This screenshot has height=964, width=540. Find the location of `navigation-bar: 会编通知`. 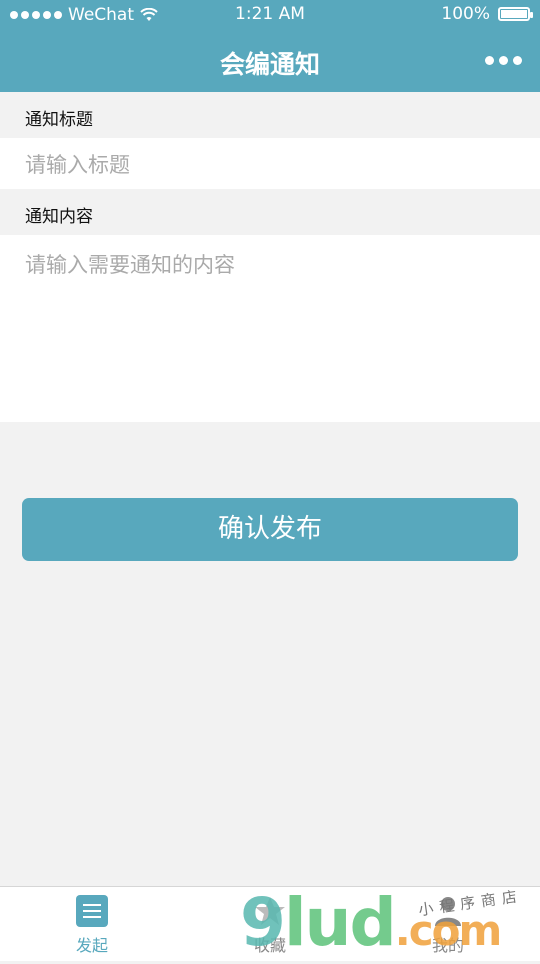

navigation-bar: 会编通知 is located at coordinates (270, 61).